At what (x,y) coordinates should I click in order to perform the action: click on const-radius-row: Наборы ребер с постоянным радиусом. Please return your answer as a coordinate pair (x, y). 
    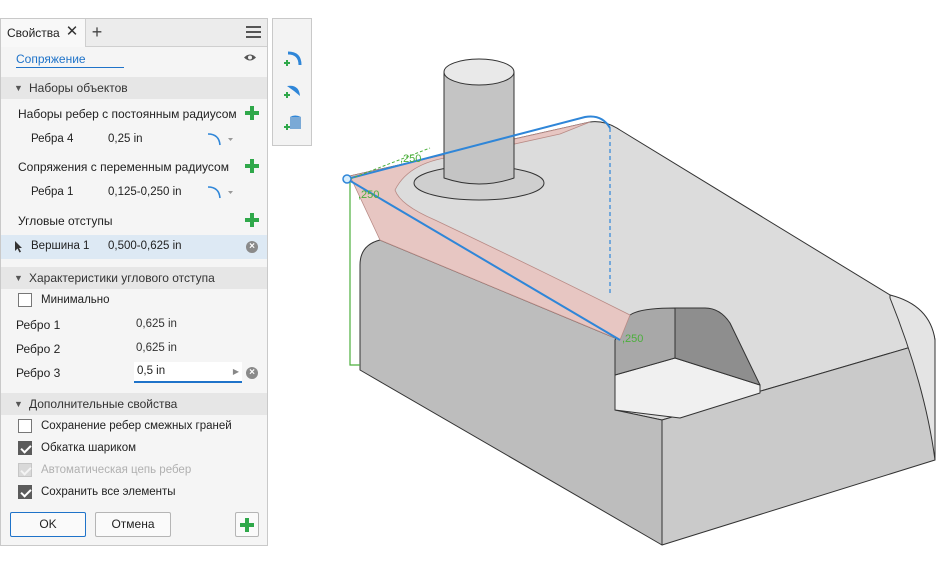
    Looking at the image, I should click on (134, 114).